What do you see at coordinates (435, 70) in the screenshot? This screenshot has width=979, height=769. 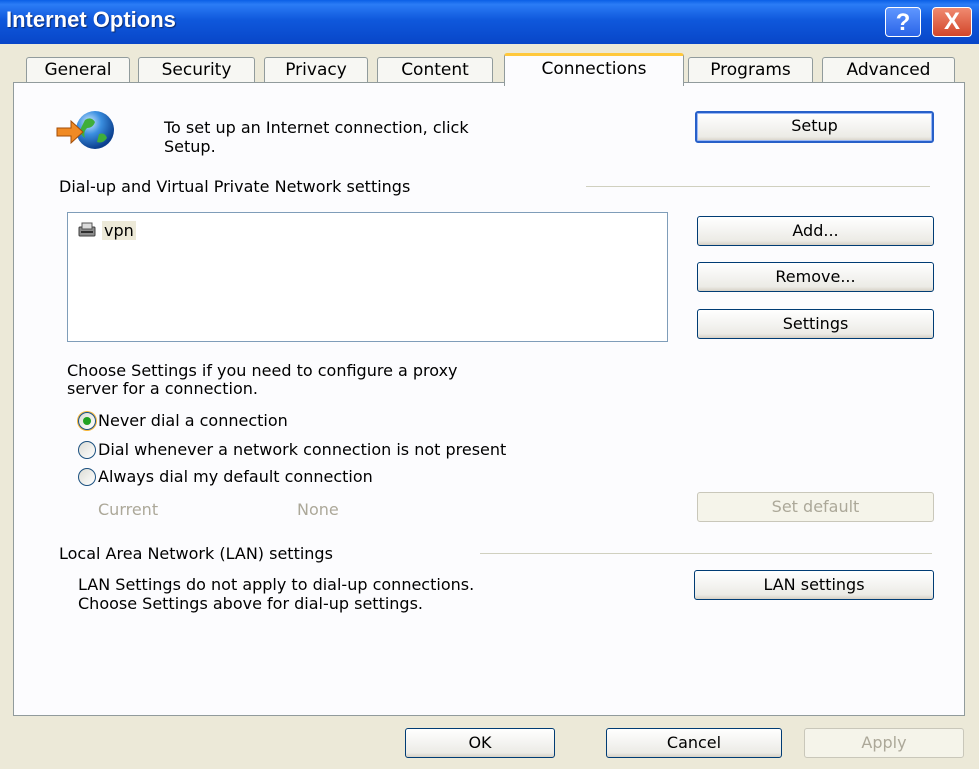 I see `tab-content: Content` at bounding box center [435, 70].